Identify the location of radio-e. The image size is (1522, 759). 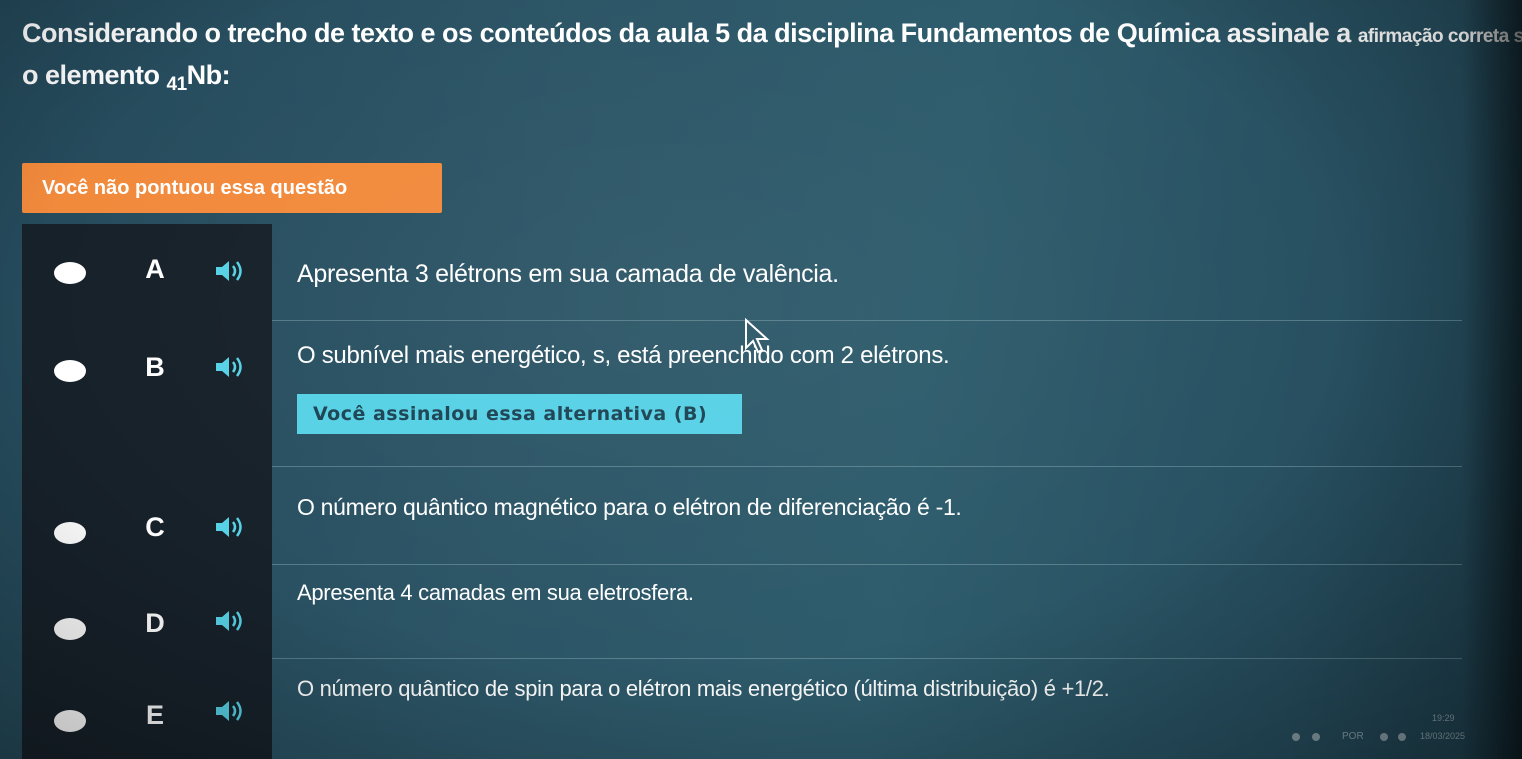
(70, 721).